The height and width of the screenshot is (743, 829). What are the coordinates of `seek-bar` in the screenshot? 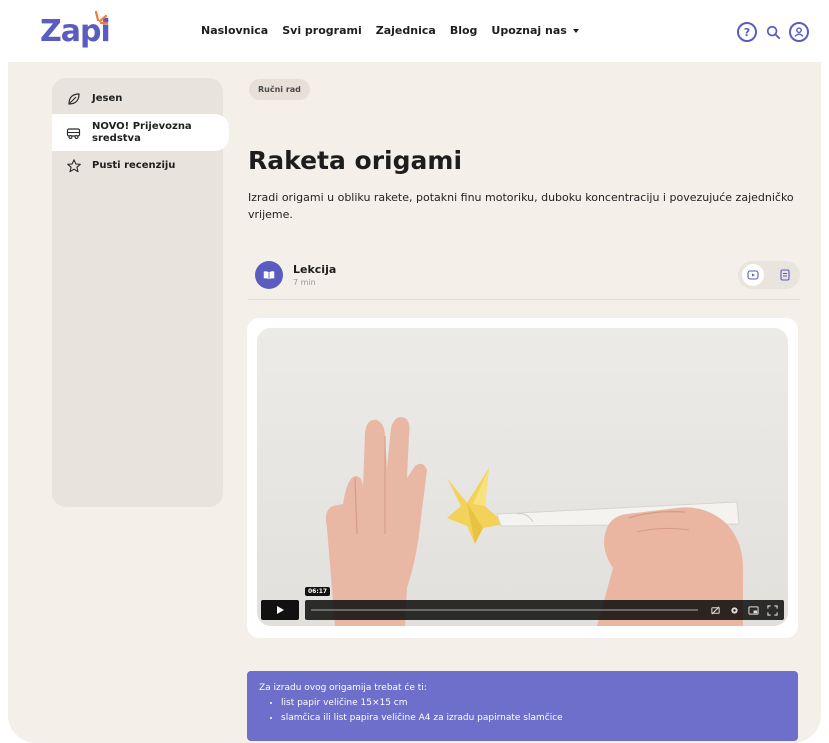 It's located at (504, 610).